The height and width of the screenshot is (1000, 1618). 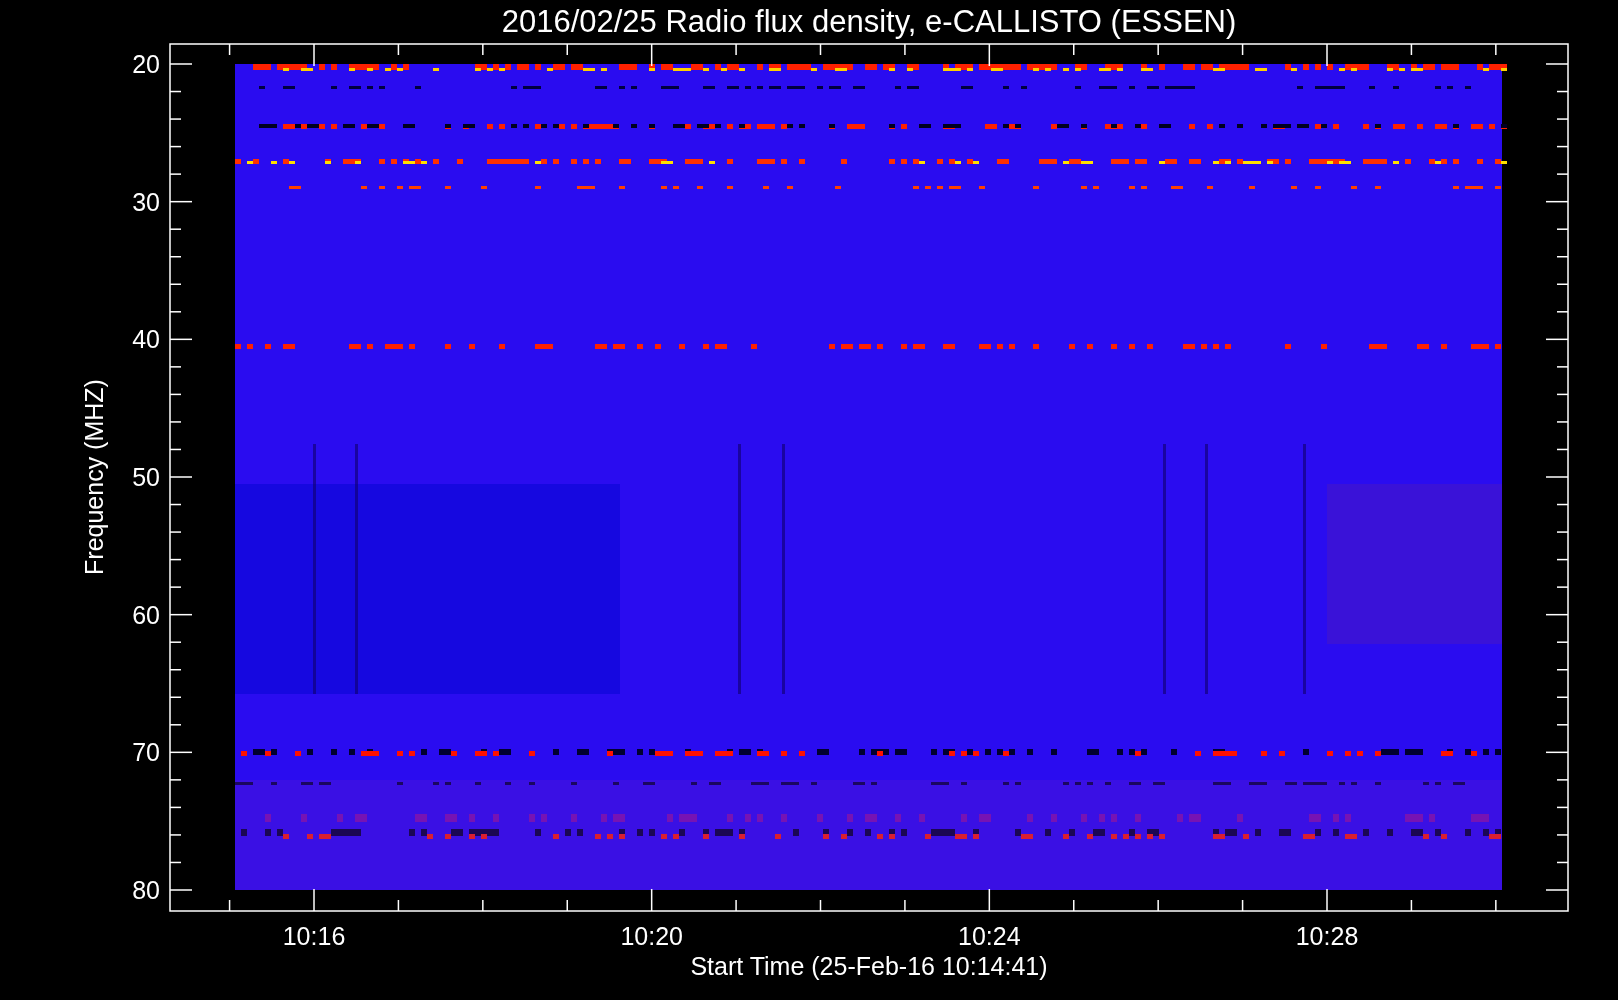 What do you see at coordinates (989, 936) in the screenshot?
I see `x-tick-label: 10:24` at bounding box center [989, 936].